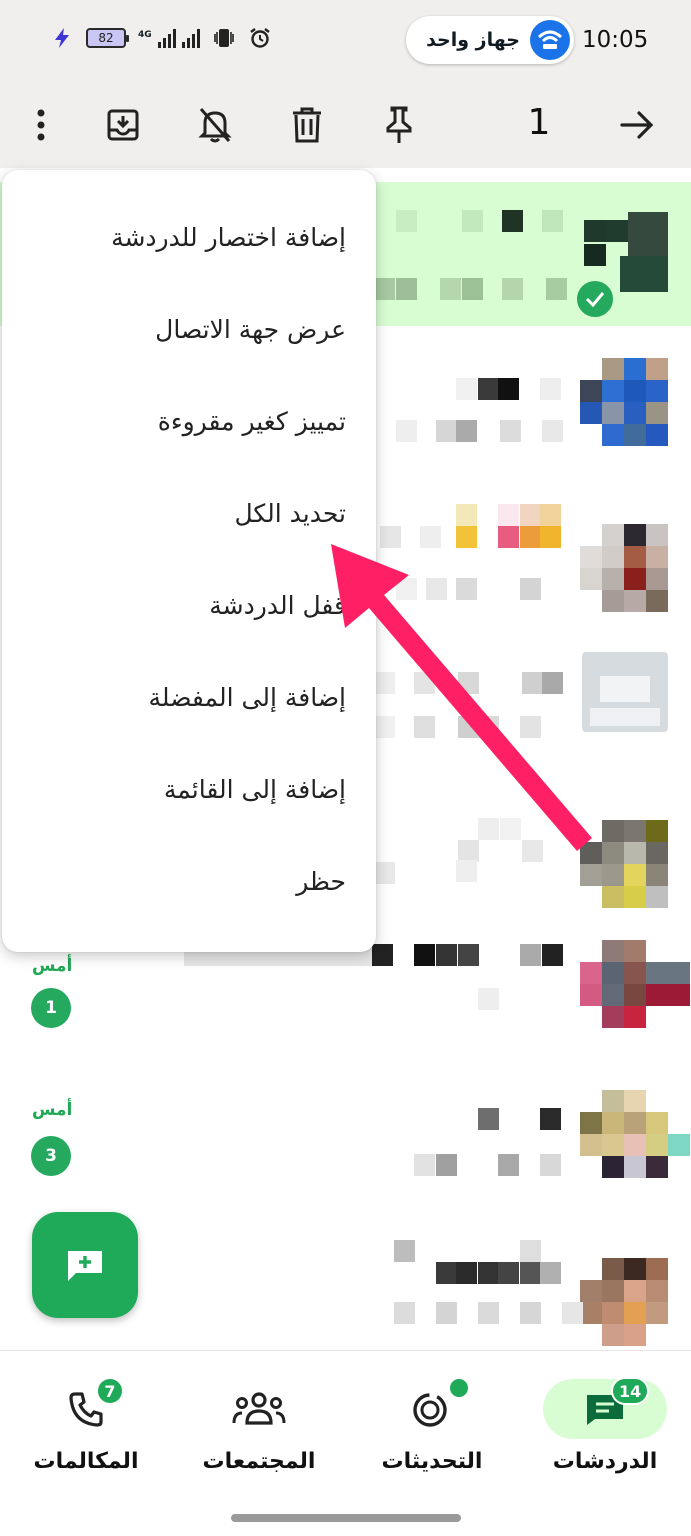  What do you see at coordinates (346, 1518) in the screenshot?
I see `home-indicator` at bounding box center [346, 1518].